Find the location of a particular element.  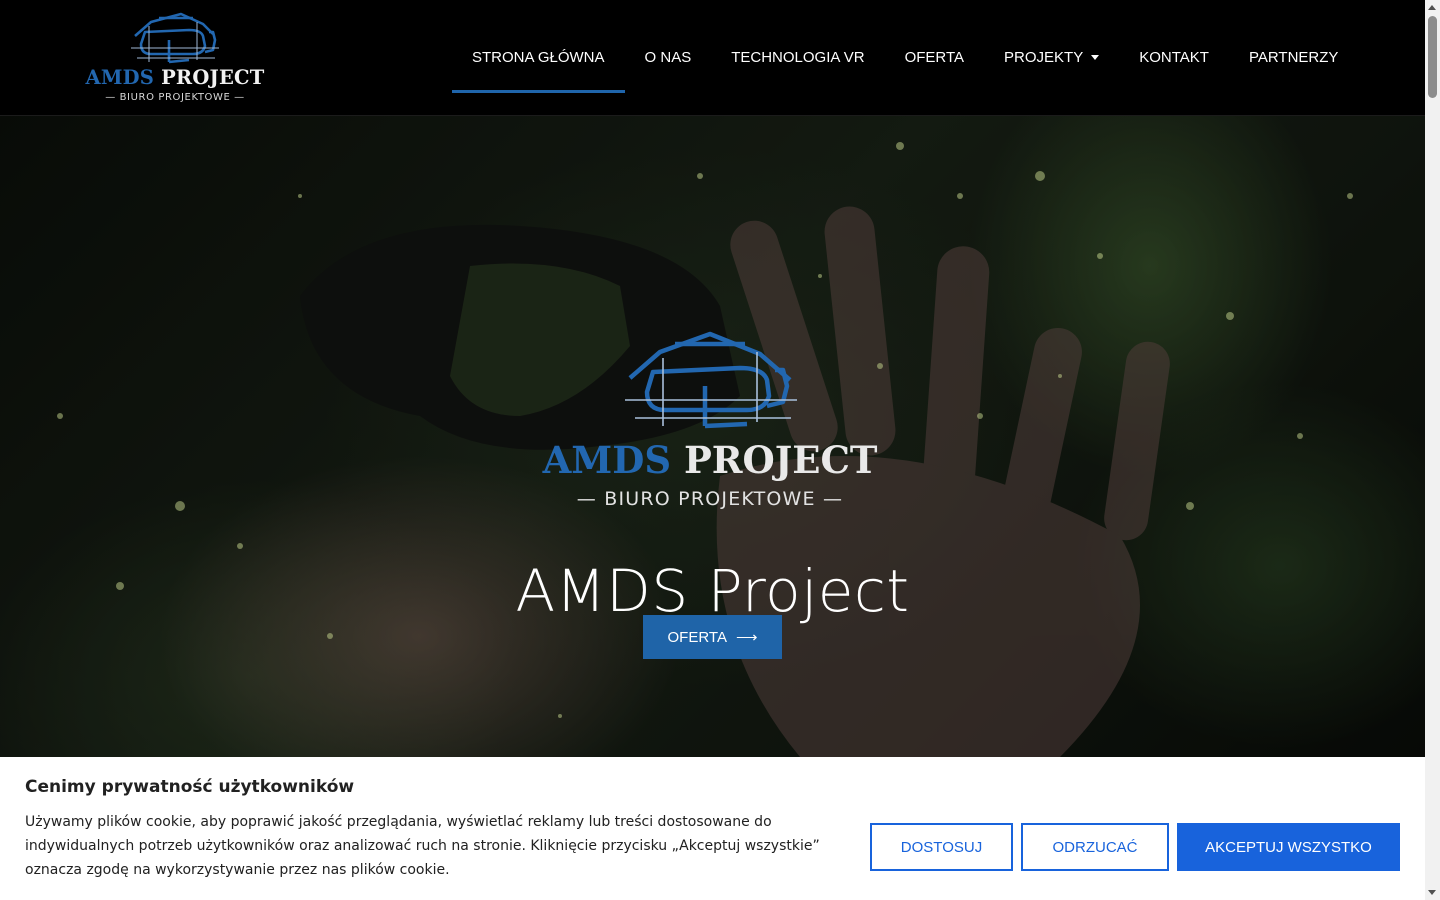

caret-down-icon is located at coordinates (1095, 57).